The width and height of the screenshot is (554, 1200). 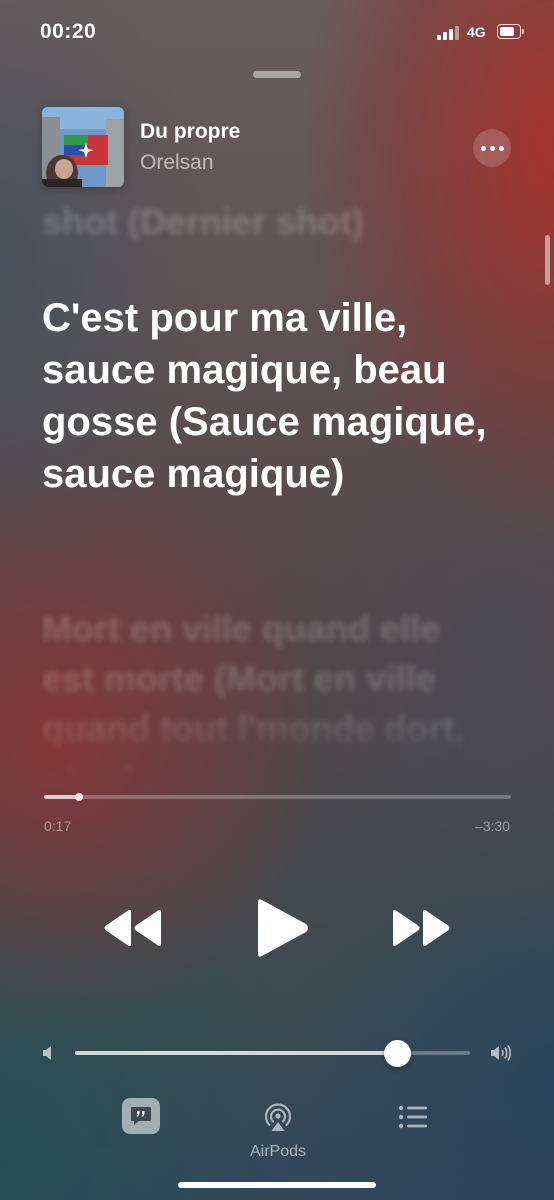 What do you see at coordinates (68, 31) in the screenshot?
I see `status-time: 00:20` at bounding box center [68, 31].